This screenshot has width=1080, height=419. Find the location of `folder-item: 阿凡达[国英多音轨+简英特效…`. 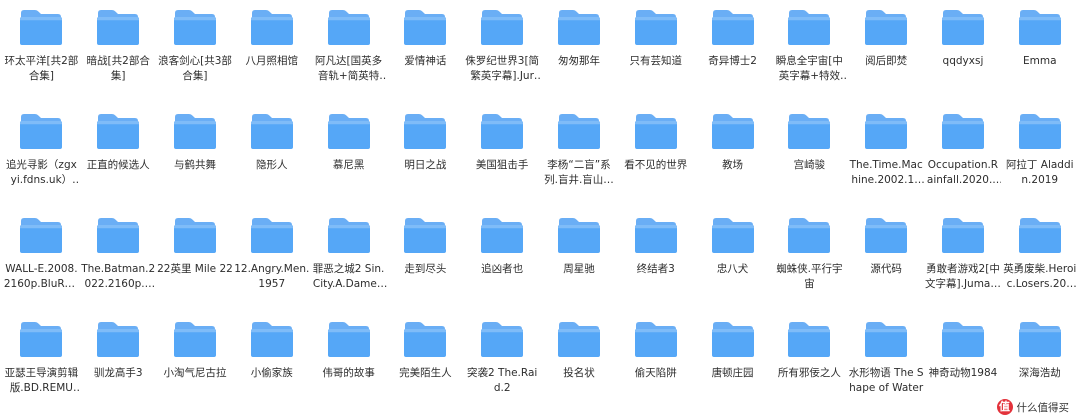

folder-item: 阿凡达[国英多音轨+简英特效… is located at coordinates (348, 52).